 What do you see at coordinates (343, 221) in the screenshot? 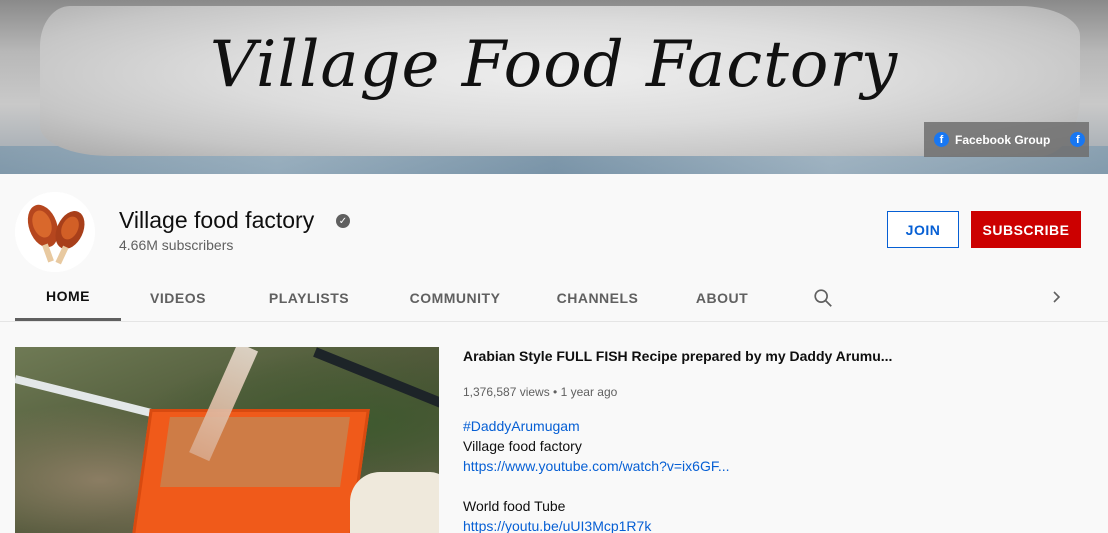
I see `verified-check-icon: ✓` at bounding box center [343, 221].